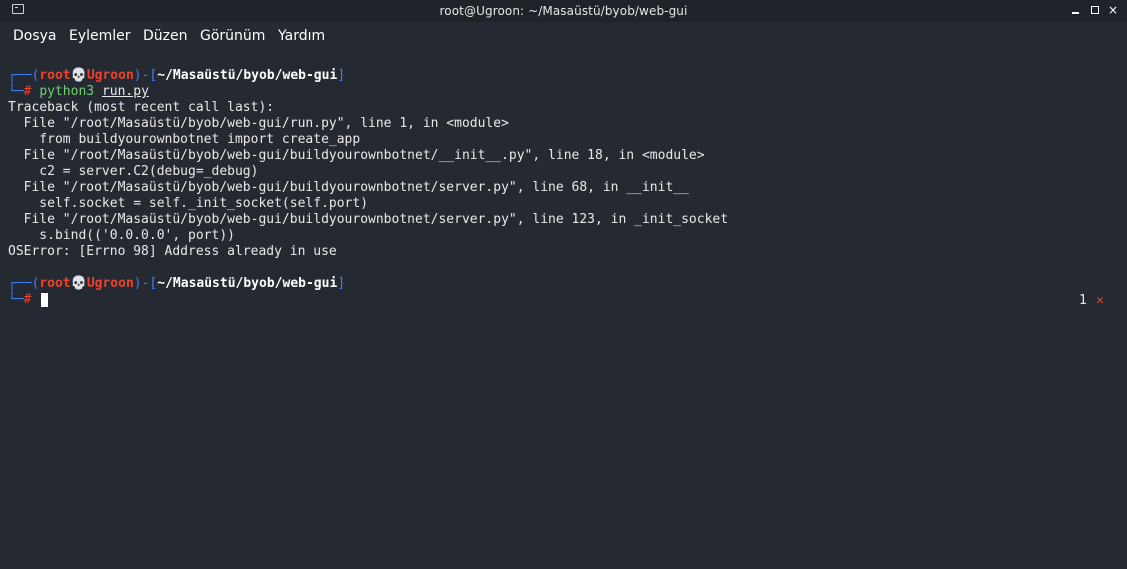 Image resolution: width=1127 pixels, height=569 pixels. I want to click on menu-yardim: Yardım, so click(301, 36).